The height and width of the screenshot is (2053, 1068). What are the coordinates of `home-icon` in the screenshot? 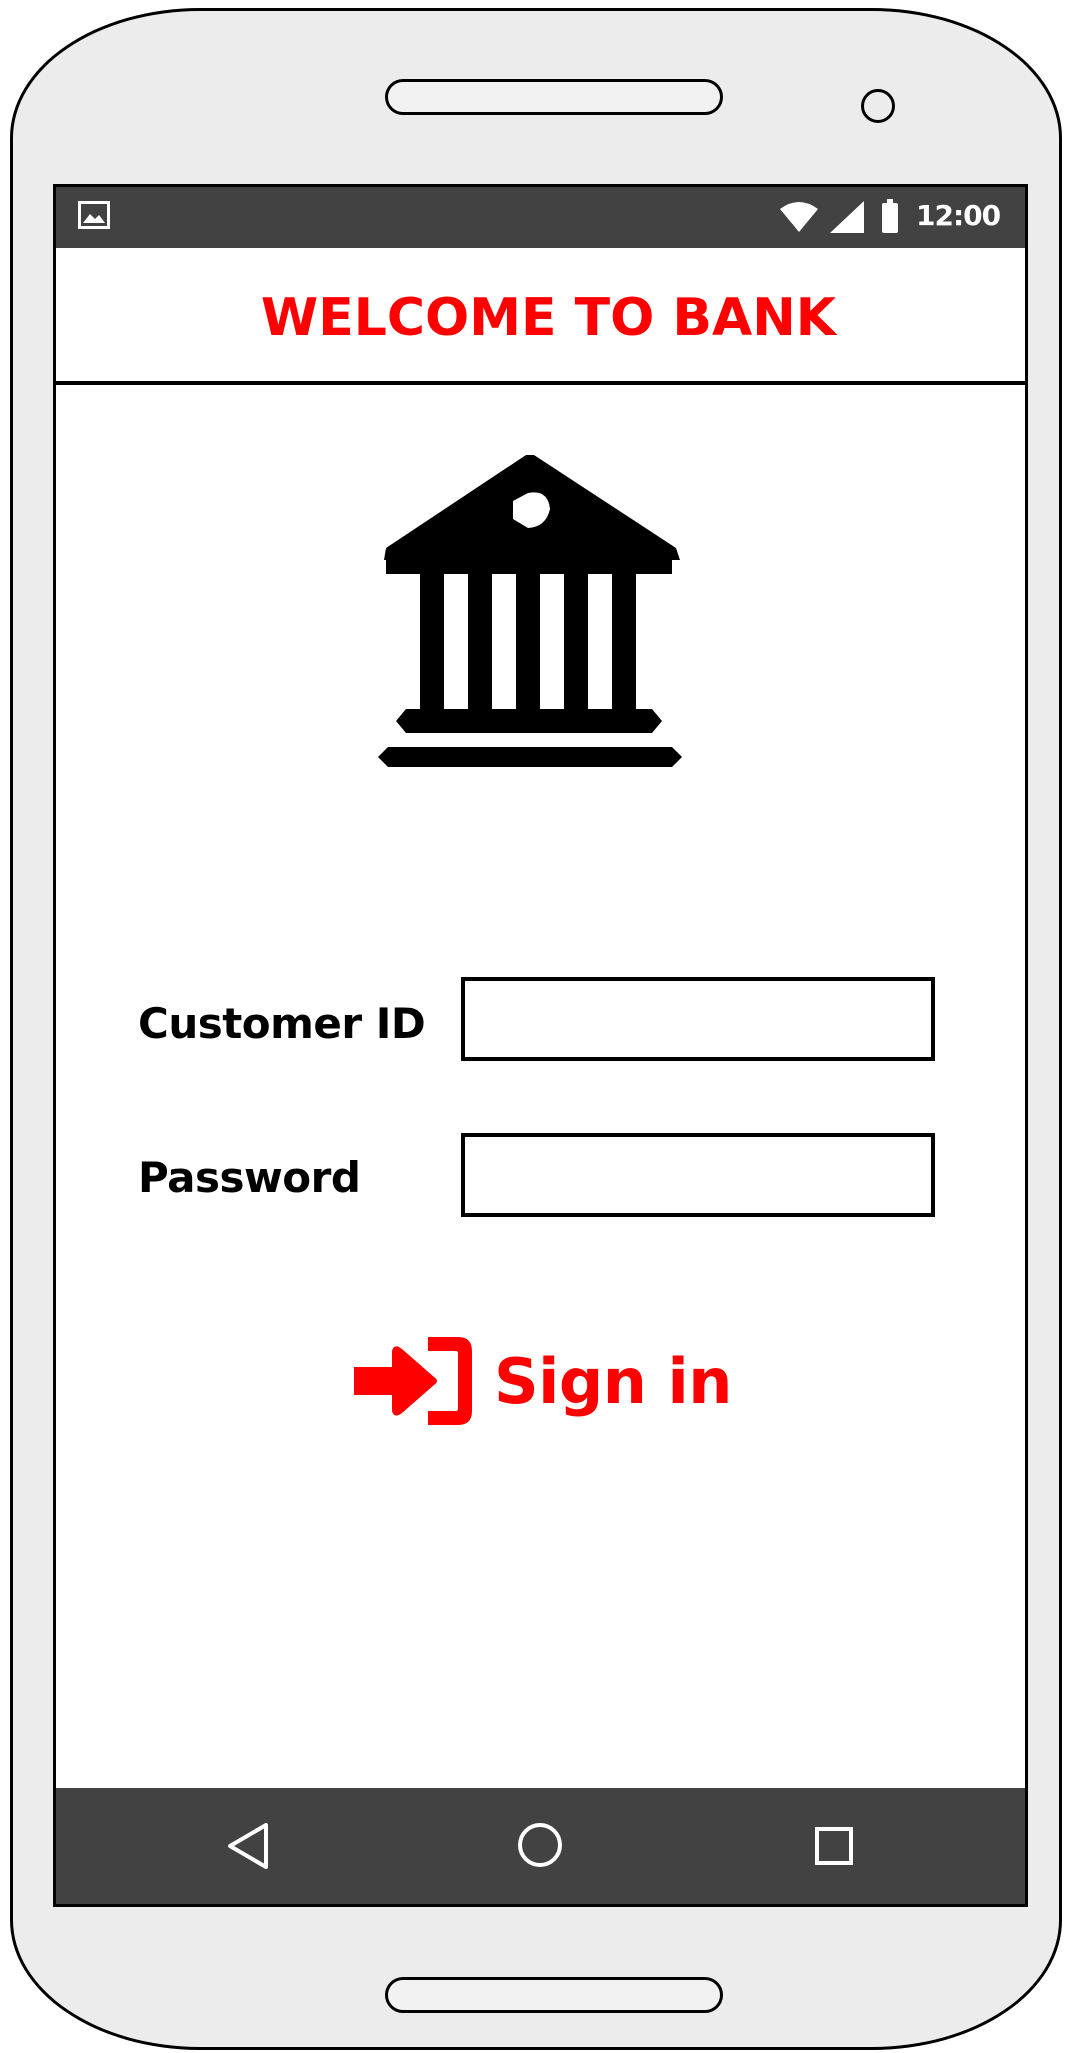 It's located at (540, 1845).